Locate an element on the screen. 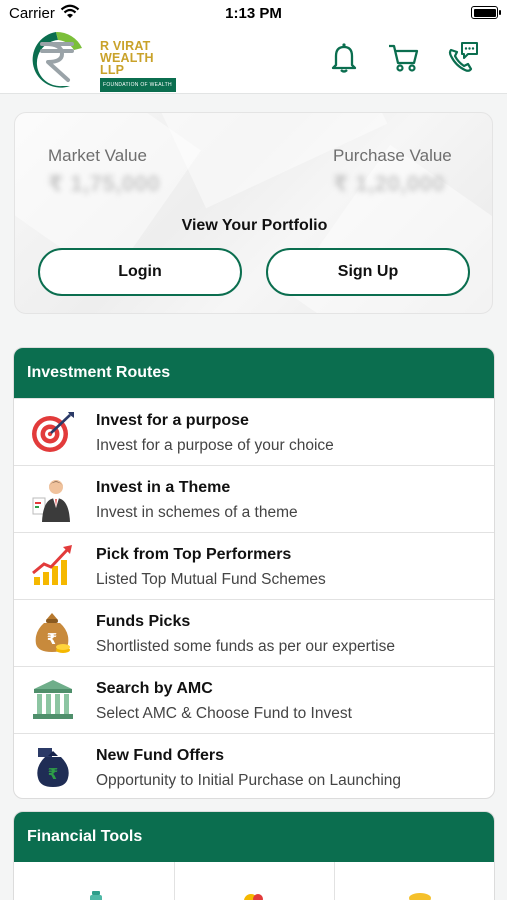 The width and height of the screenshot is (507, 900). purchase-value-amount: ₹ 1,20,000 is located at coordinates (389, 183).